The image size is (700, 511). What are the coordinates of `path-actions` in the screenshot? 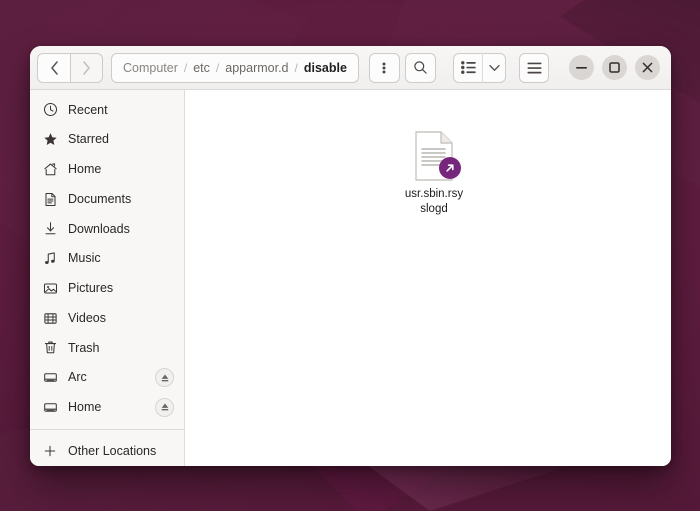 It's located at (402, 67).